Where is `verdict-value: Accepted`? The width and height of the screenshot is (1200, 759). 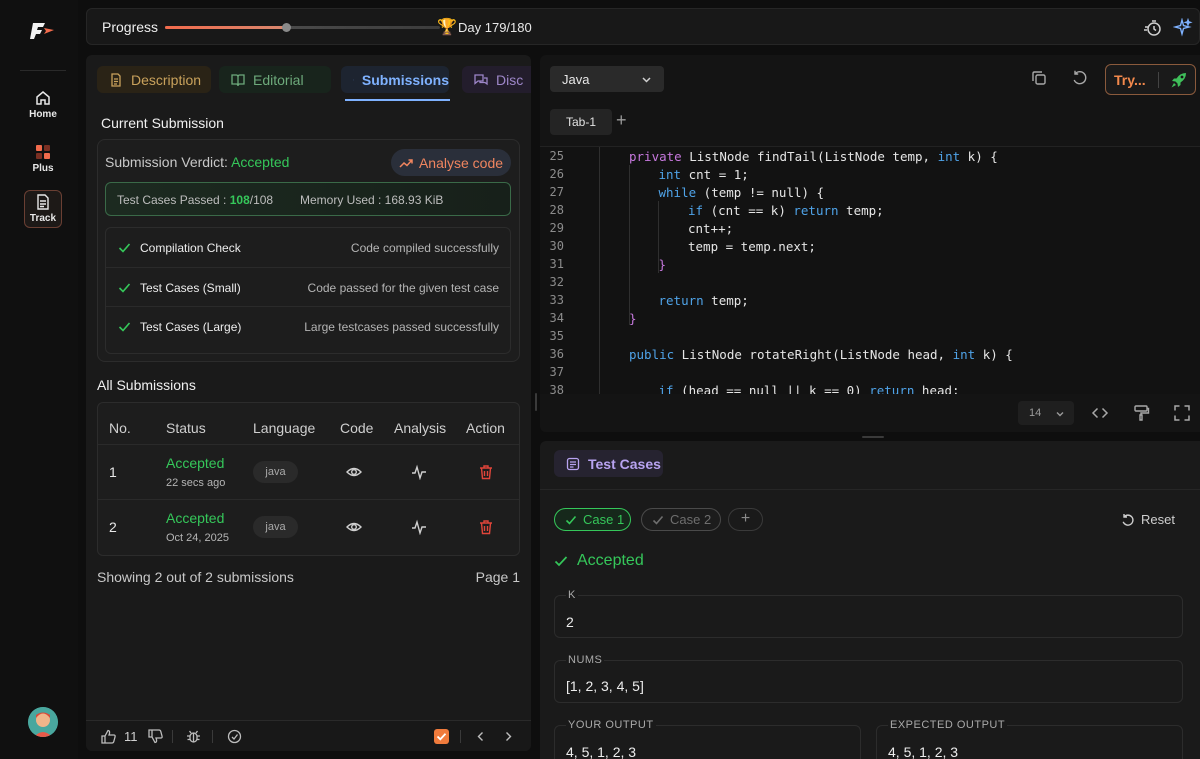
verdict-value: Accepted is located at coordinates (260, 162).